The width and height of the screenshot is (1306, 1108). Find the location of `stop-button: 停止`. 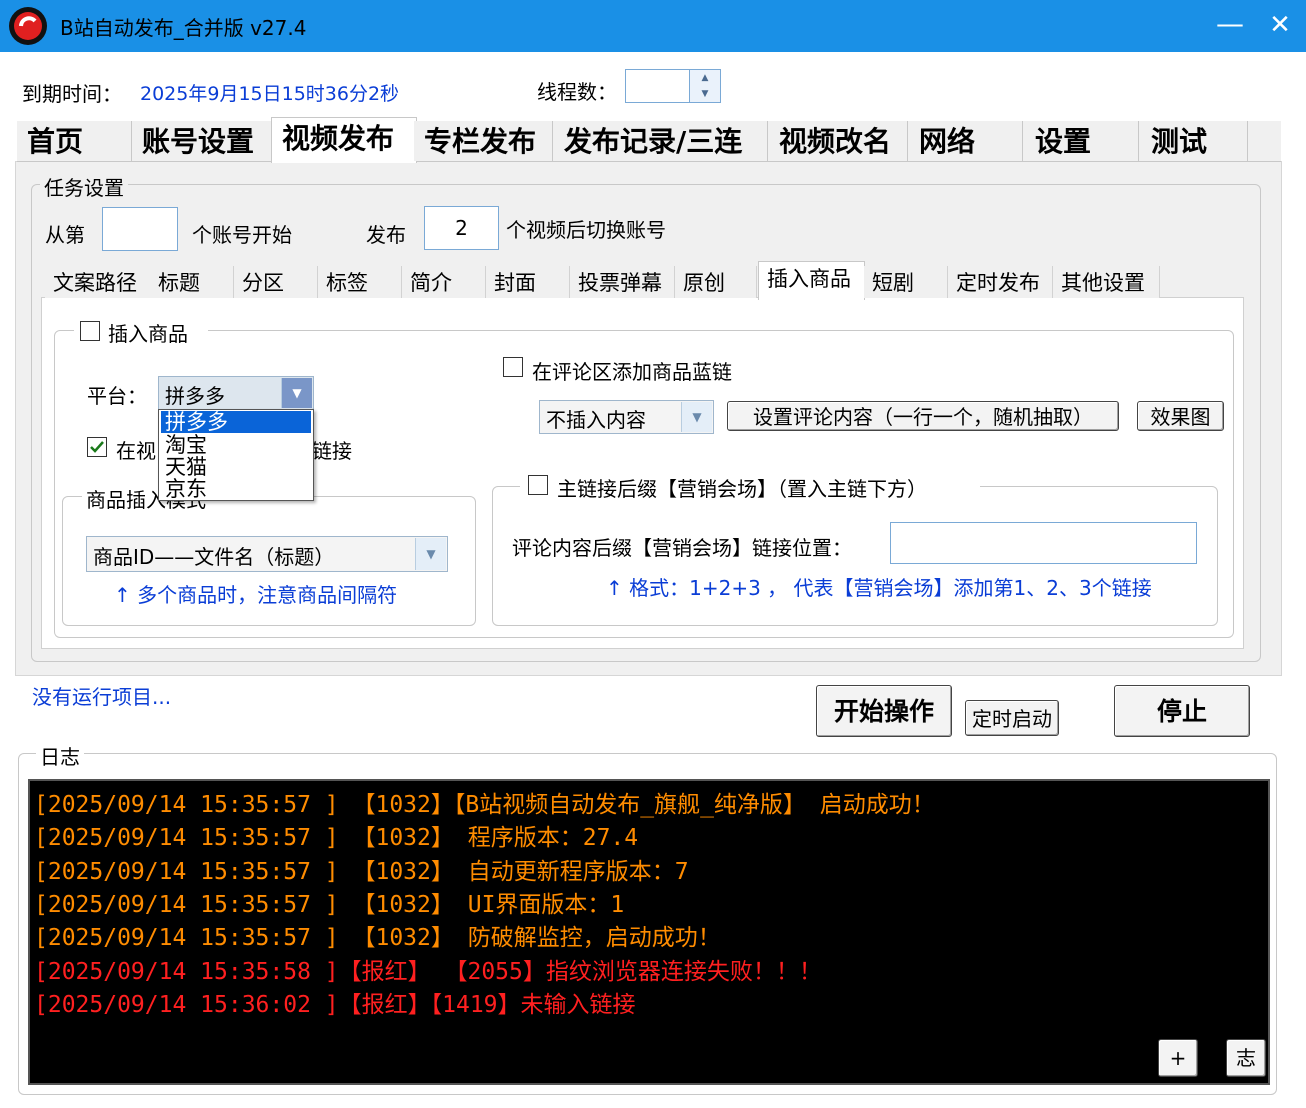

stop-button: 停止 is located at coordinates (1182, 711).